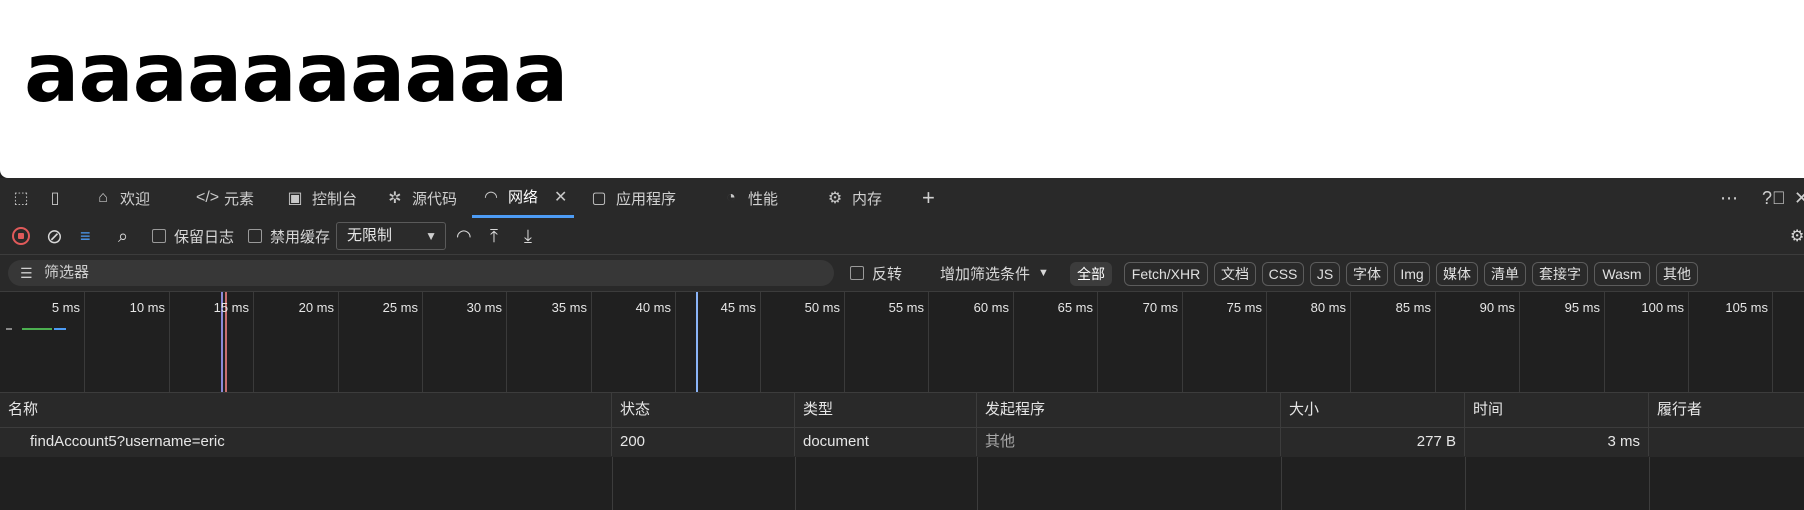 This screenshot has height=510, width=1804. I want to click on timeline-tick-label: 70 ms, so click(1160, 307).